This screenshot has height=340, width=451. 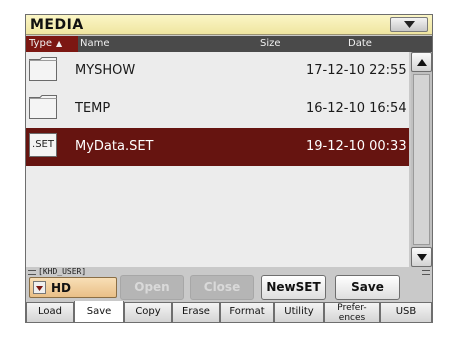 I want to click on drive-selector: HD, so click(x=73, y=287).